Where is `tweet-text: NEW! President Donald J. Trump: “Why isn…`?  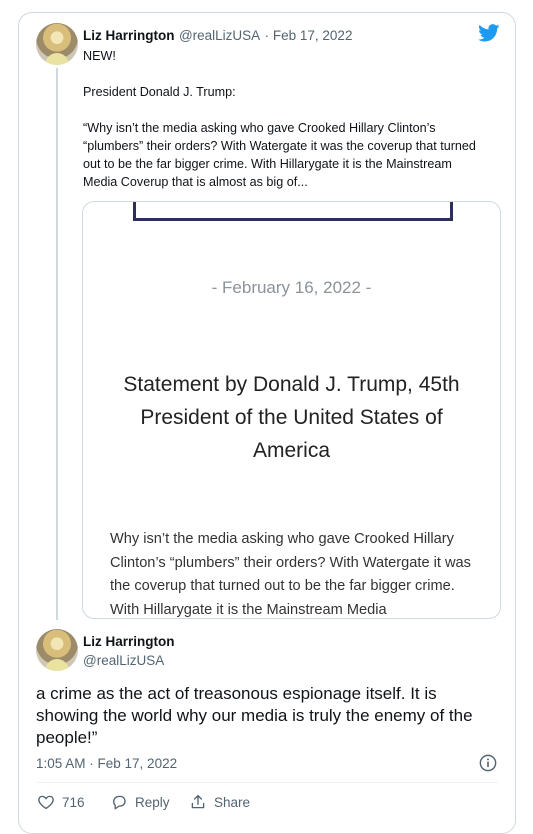
tweet-text: NEW! President Donald J. Trump: “Why isn… is located at coordinates (283, 119).